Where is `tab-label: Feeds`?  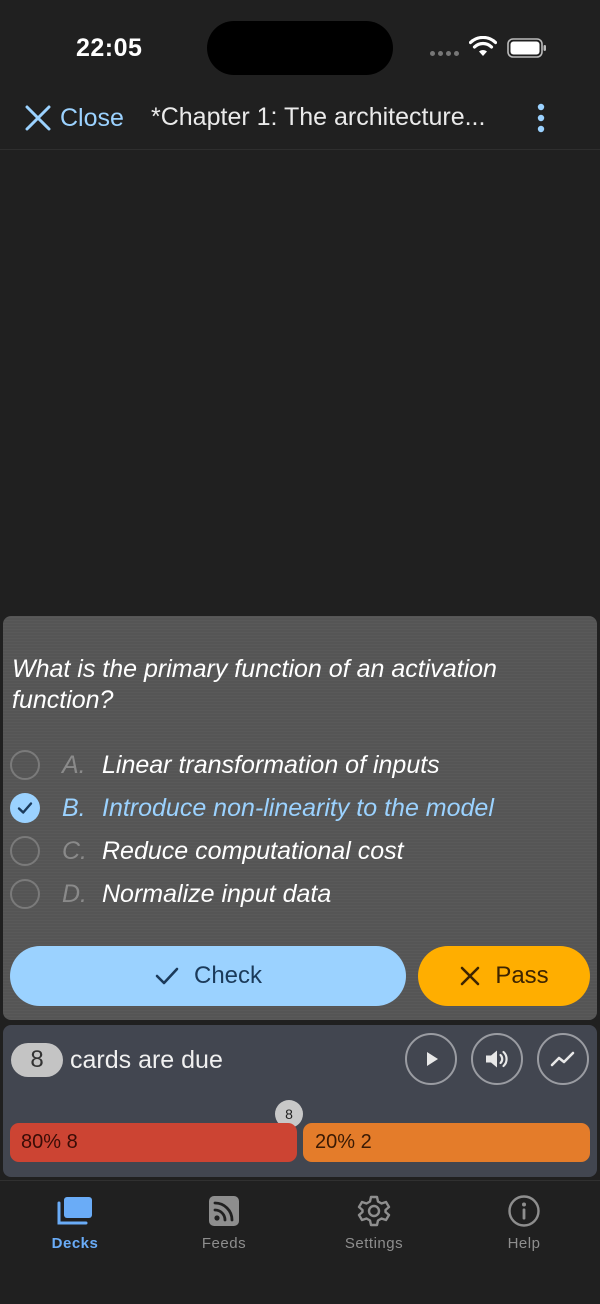 tab-label: Feeds is located at coordinates (224, 1243).